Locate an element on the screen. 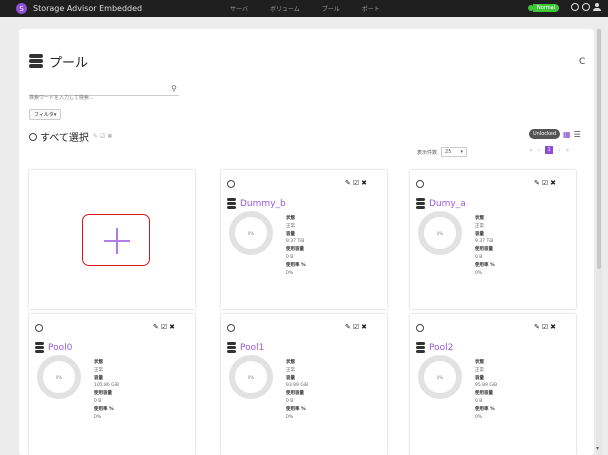  pool-name-row: Pool2 is located at coordinates (434, 348).